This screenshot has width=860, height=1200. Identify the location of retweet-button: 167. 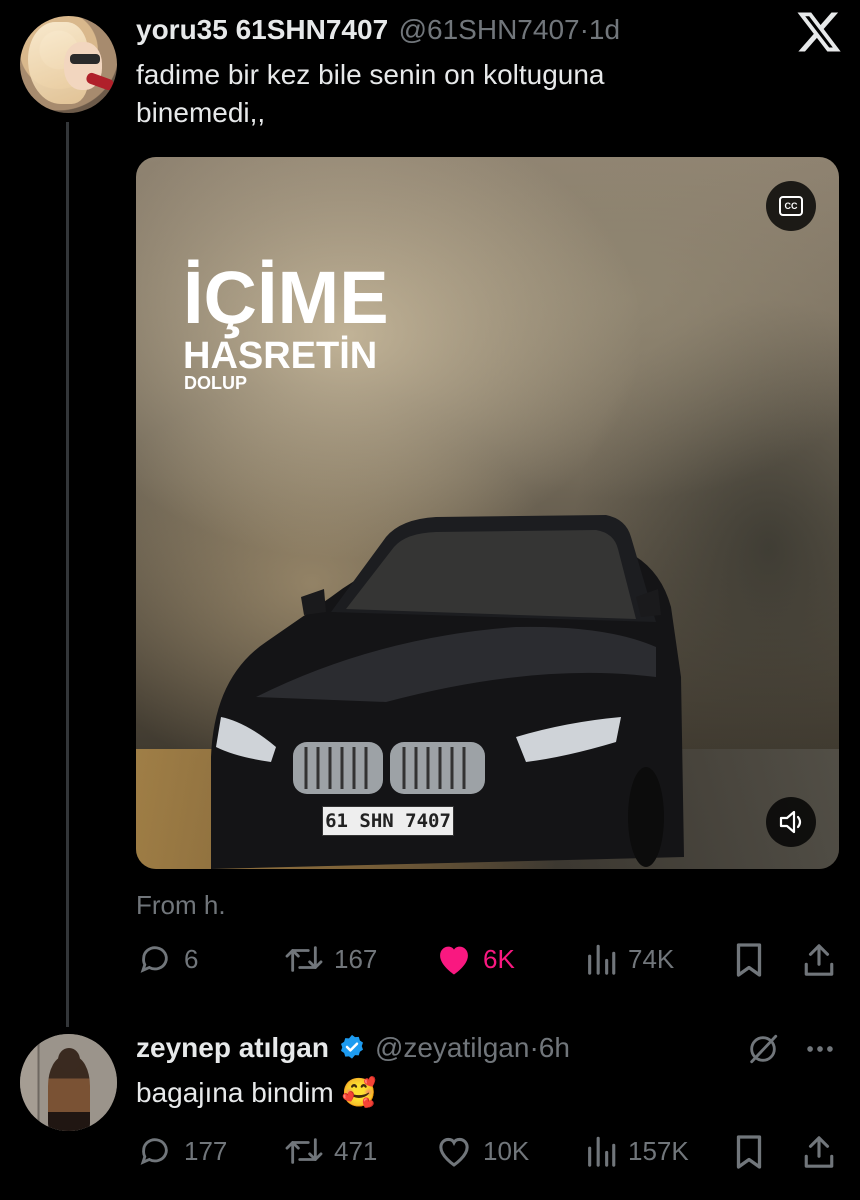
(330, 959).